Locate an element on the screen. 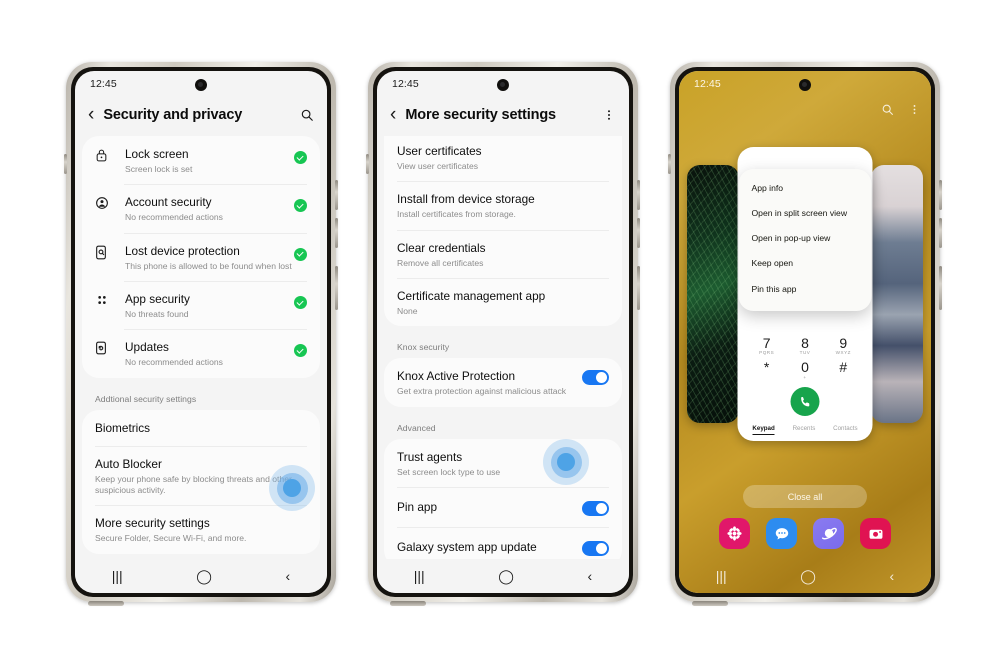 The height and width of the screenshot is (666, 1000). tab-keypad: Keypad is located at coordinates (763, 430).